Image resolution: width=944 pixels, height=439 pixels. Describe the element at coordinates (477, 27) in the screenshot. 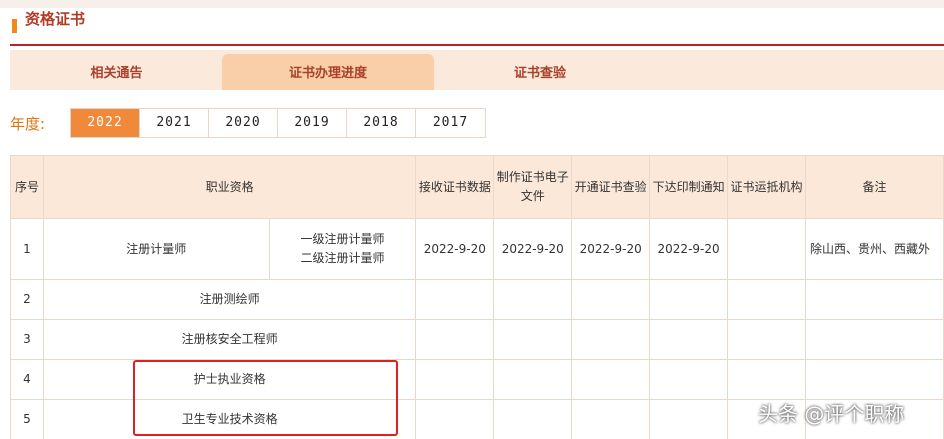

I see `section-header` at that location.